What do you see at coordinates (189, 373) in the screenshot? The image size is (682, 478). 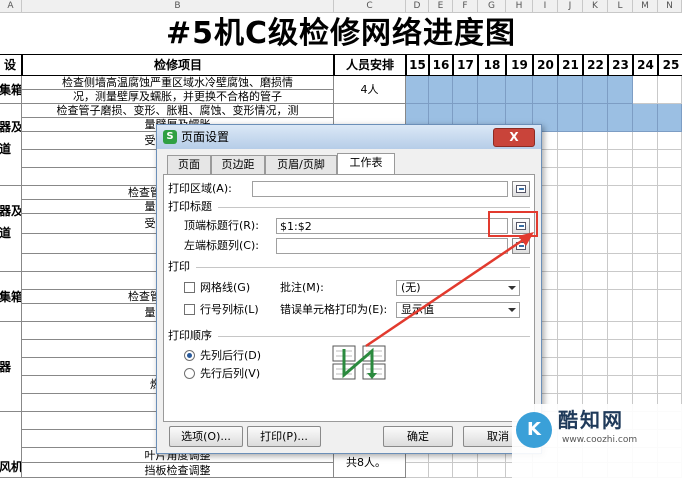 I see `over-then-down-radio` at bounding box center [189, 373].